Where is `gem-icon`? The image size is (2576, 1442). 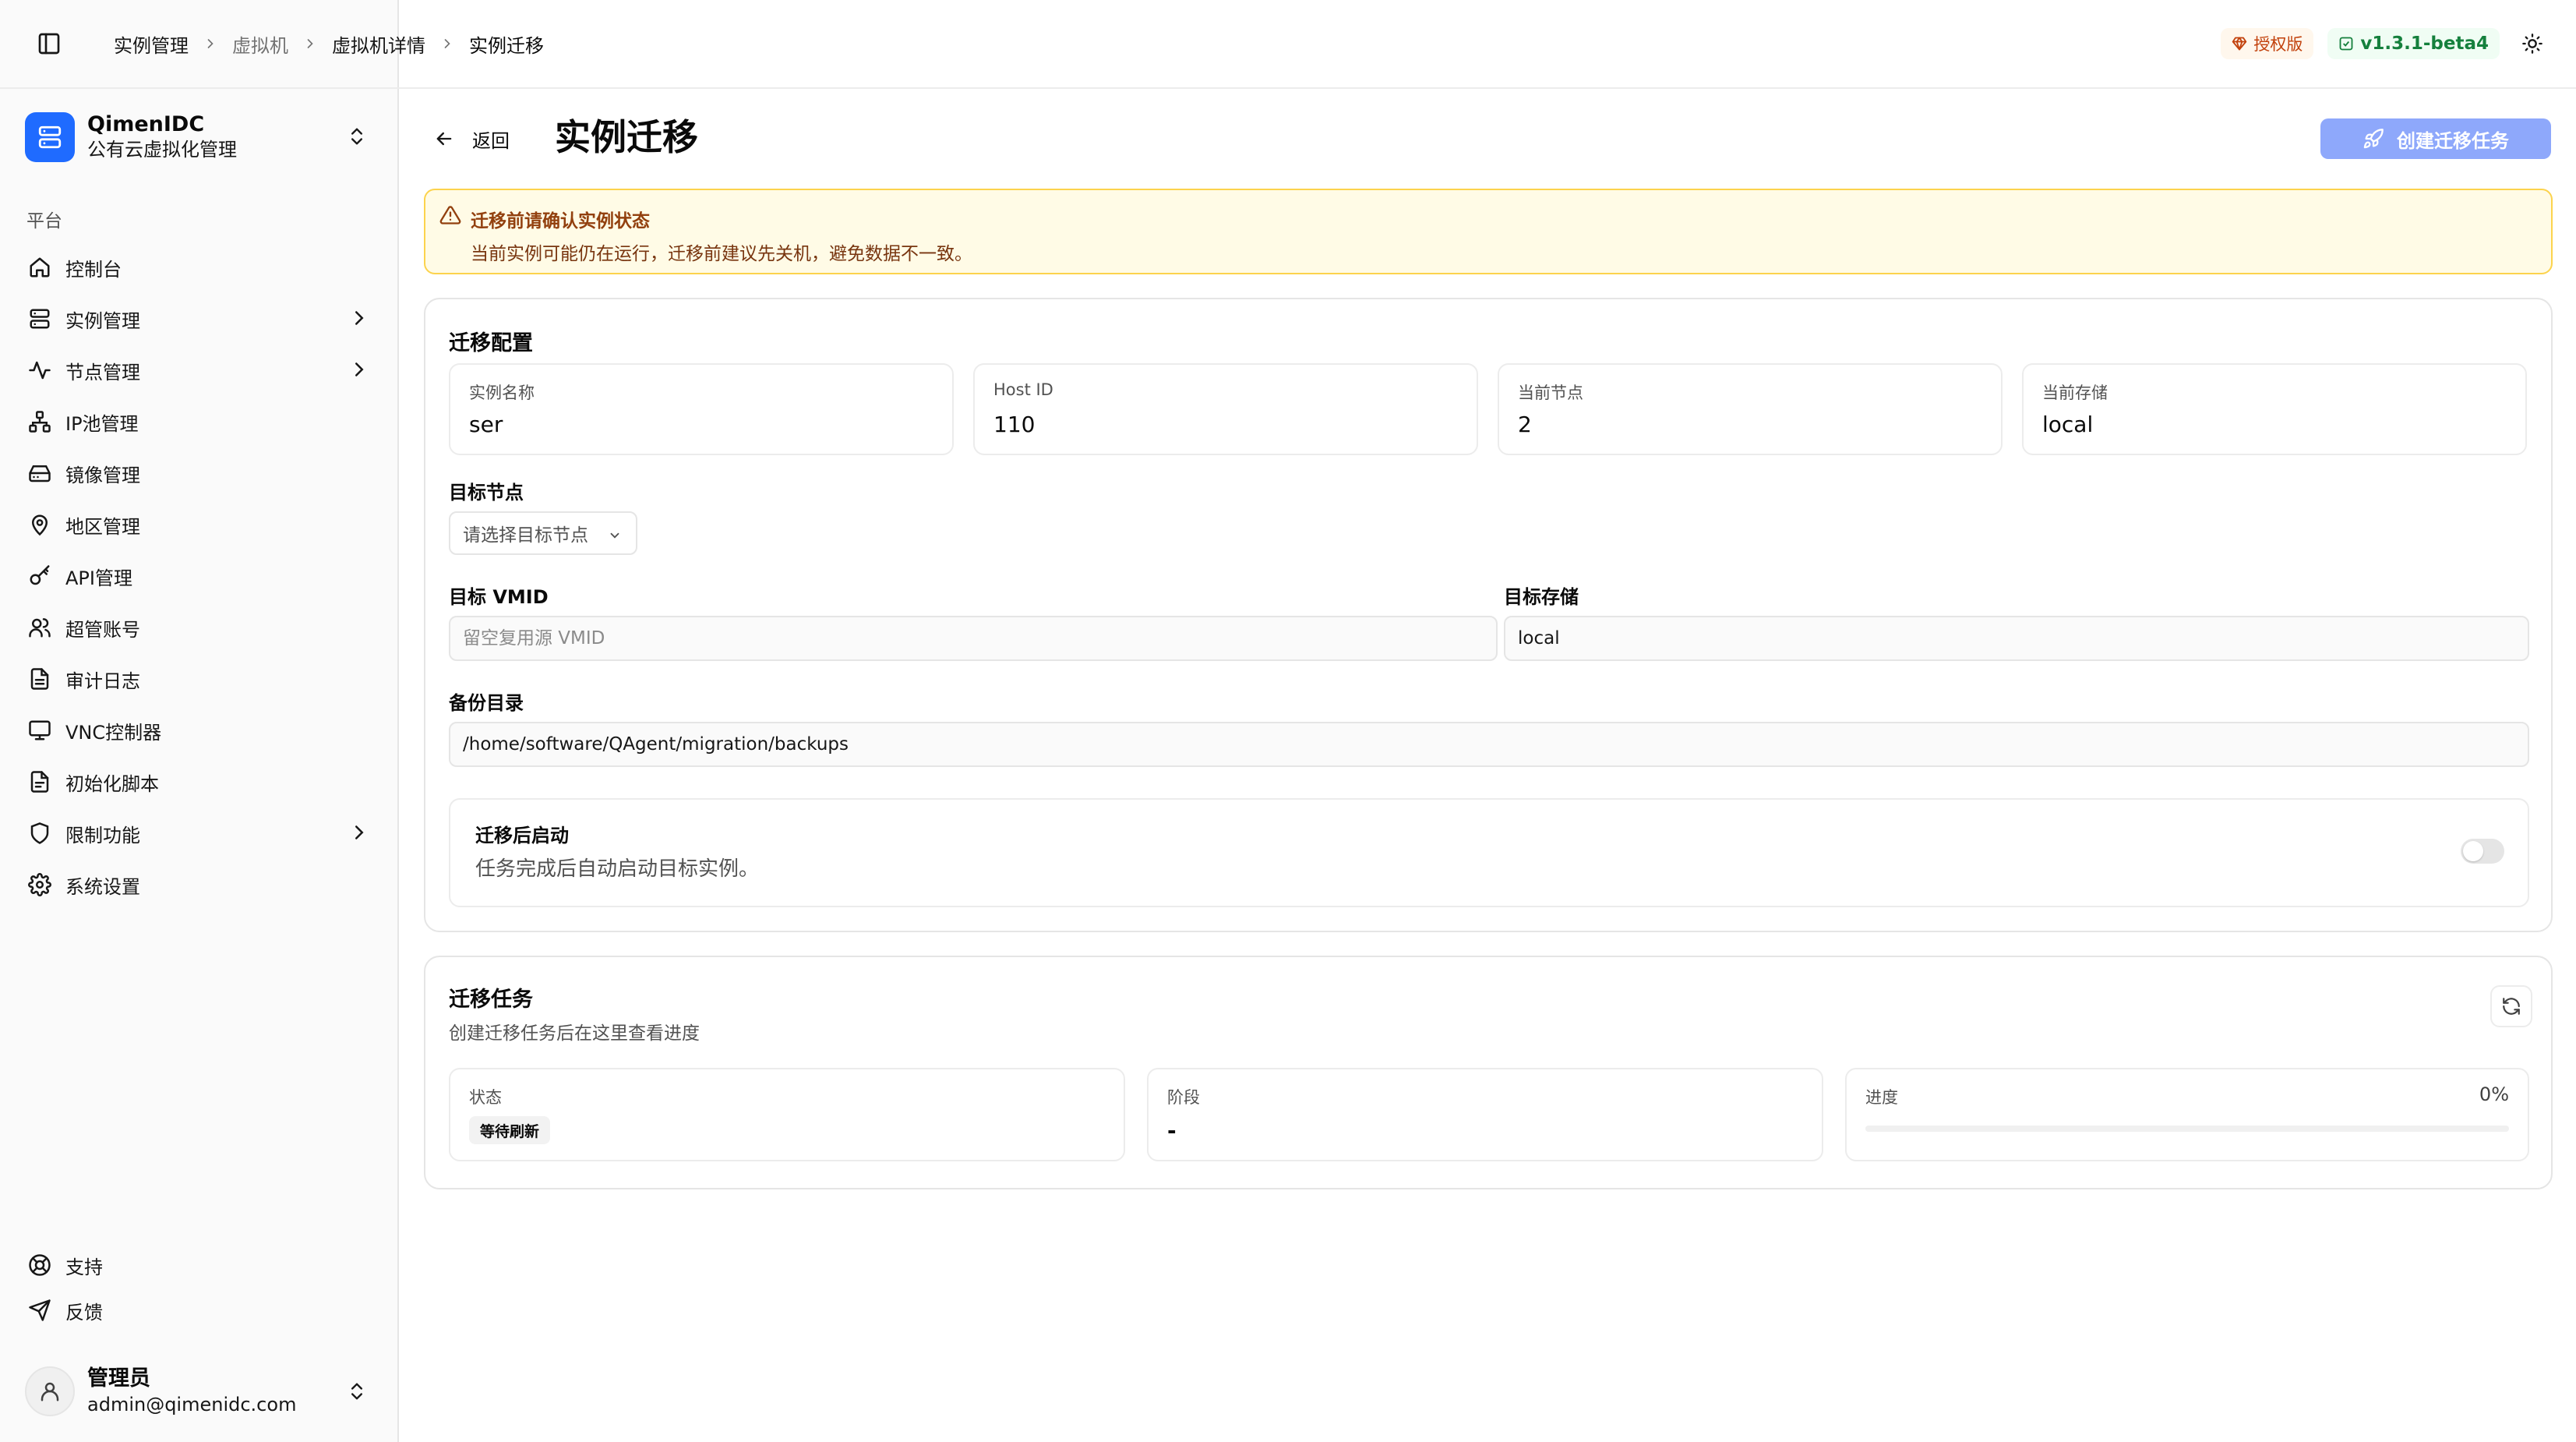
gem-icon is located at coordinates (2239, 44).